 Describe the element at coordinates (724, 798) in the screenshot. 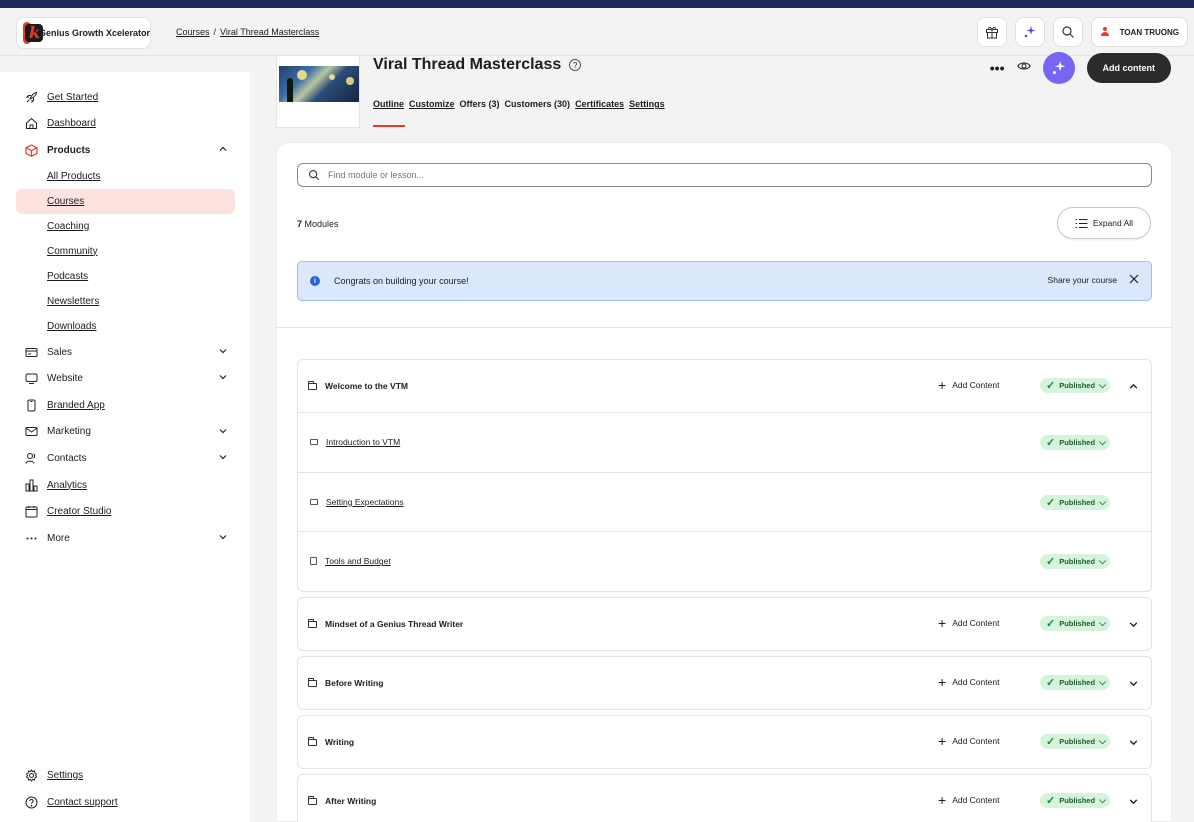

I see `module-header: After Writing + Add Content ✓ Published ⌵` at that location.